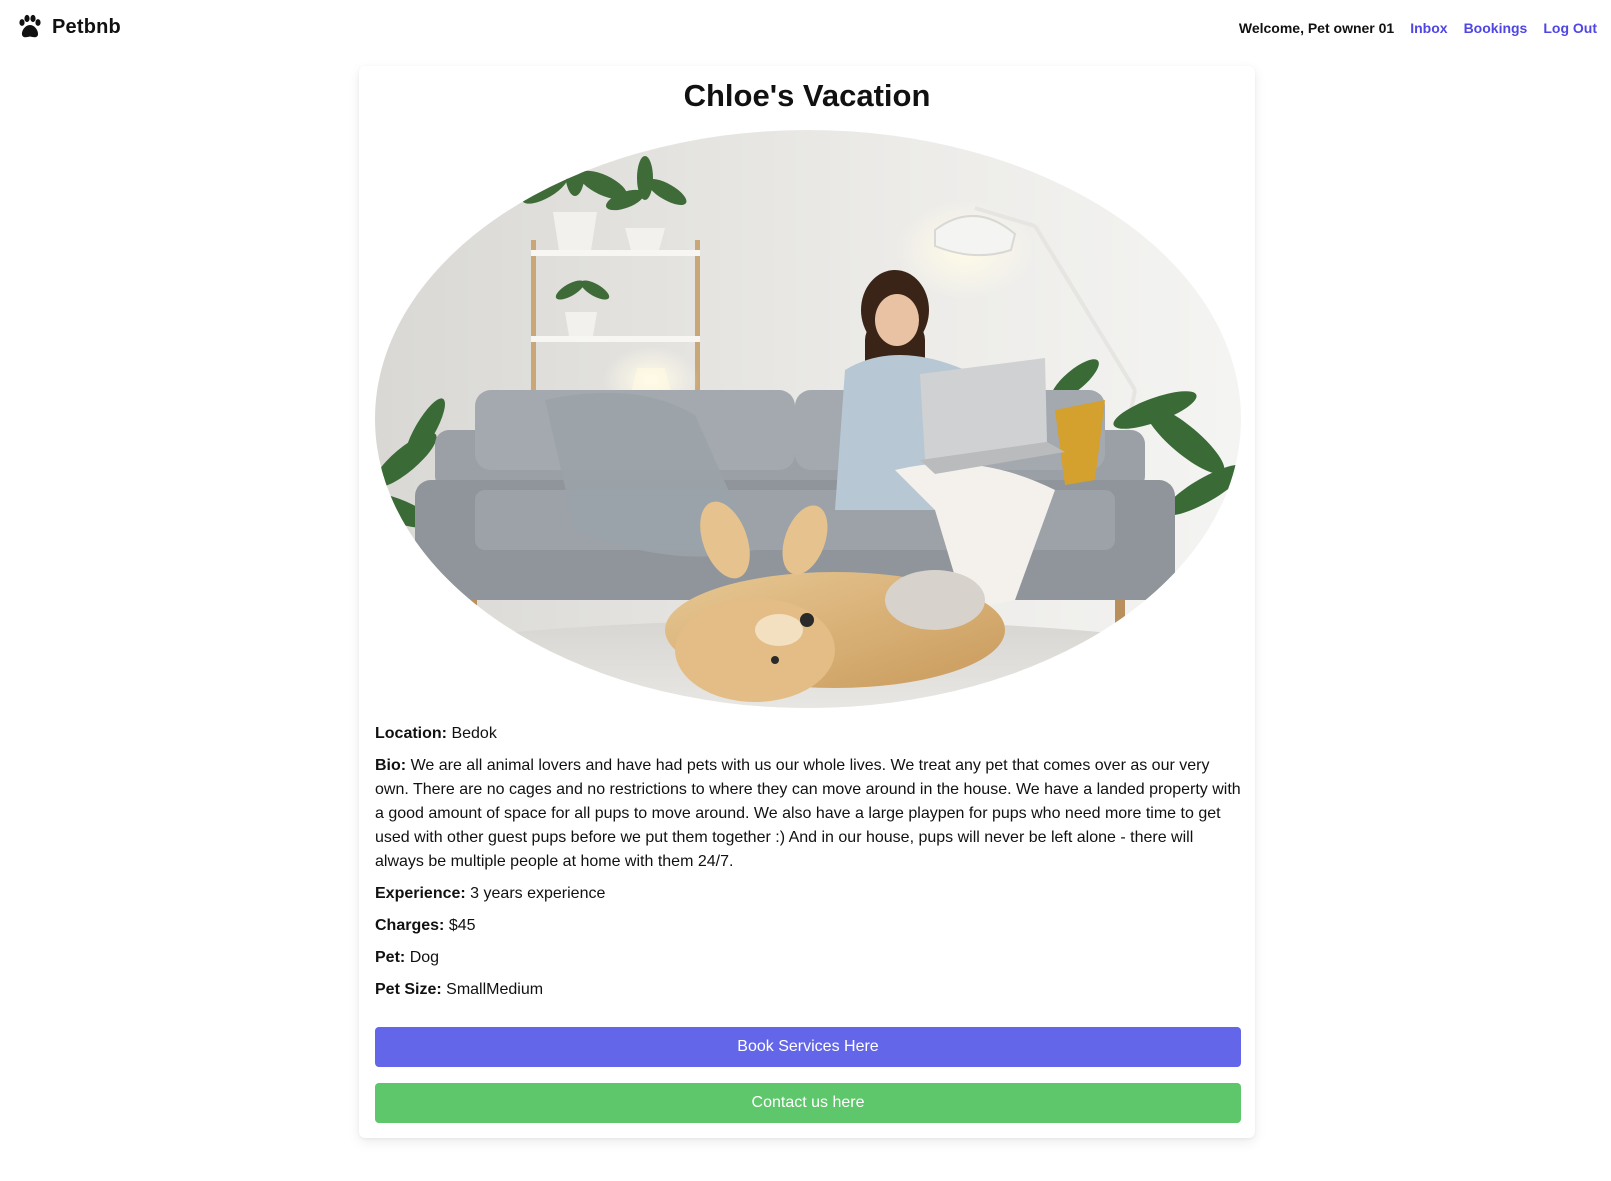  What do you see at coordinates (30, 26) in the screenshot?
I see `paw-icon` at bounding box center [30, 26].